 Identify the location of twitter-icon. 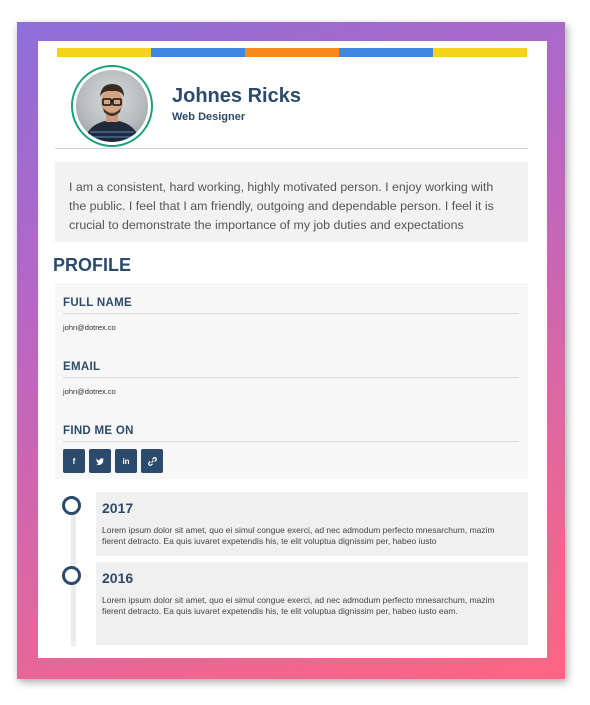
(100, 461).